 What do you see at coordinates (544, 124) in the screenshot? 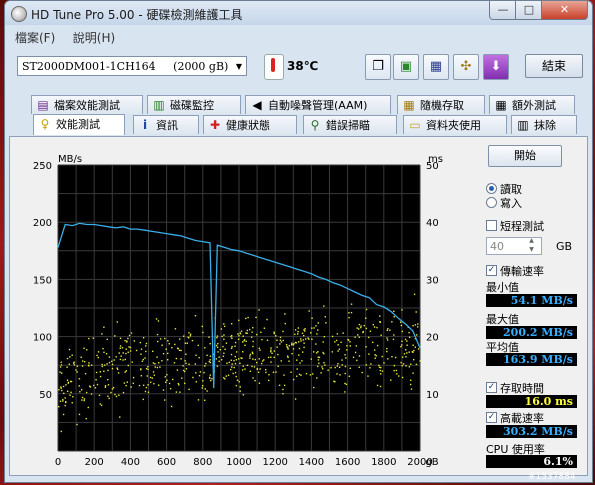
I see `tab-erase: ▥ 抹除` at bounding box center [544, 124].